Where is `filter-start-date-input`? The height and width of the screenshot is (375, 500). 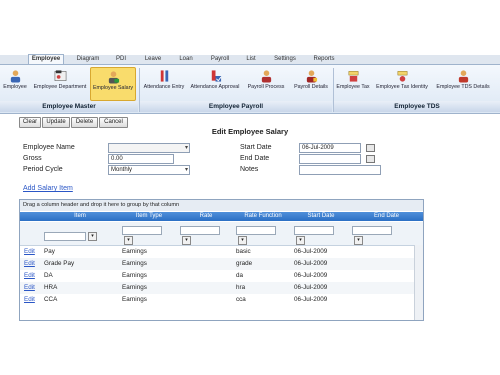
filter-start-date-input is located at coordinates (314, 230).